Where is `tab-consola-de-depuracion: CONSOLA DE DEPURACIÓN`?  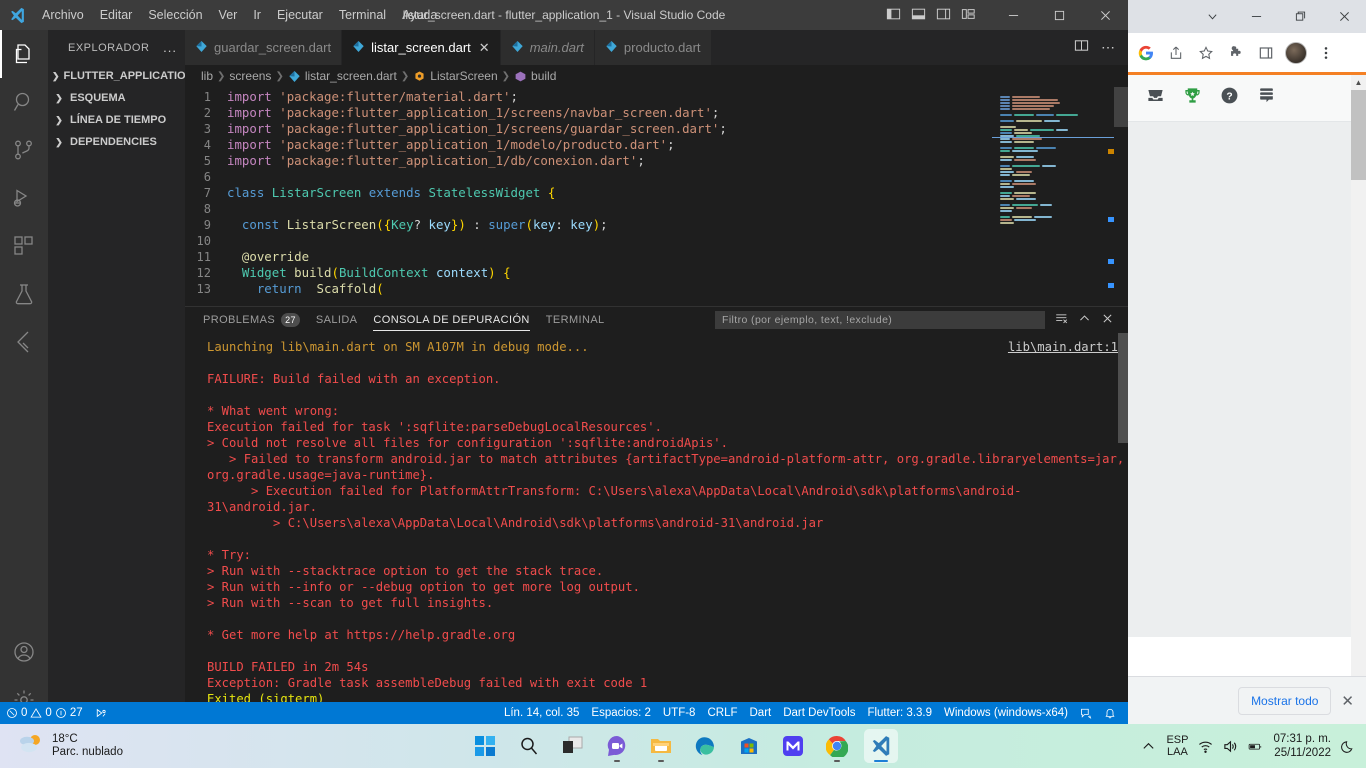 tab-consola-de-depuracion: CONSOLA DE DEPURACIÓN is located at coordinates (452, 320).